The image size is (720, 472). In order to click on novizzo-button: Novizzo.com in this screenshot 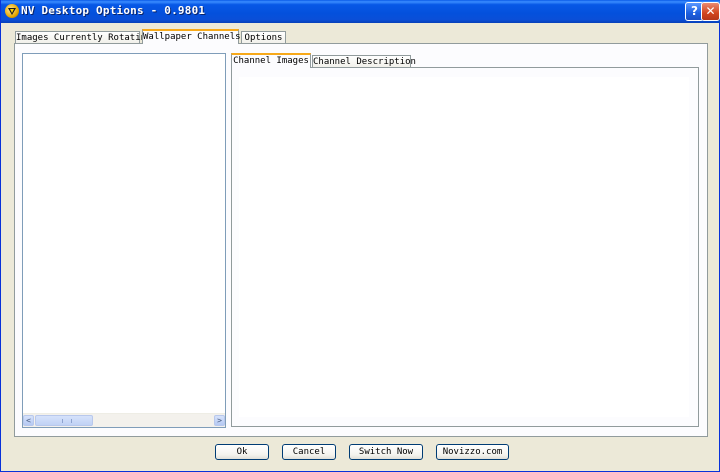, I will do `click(472, 452)`.